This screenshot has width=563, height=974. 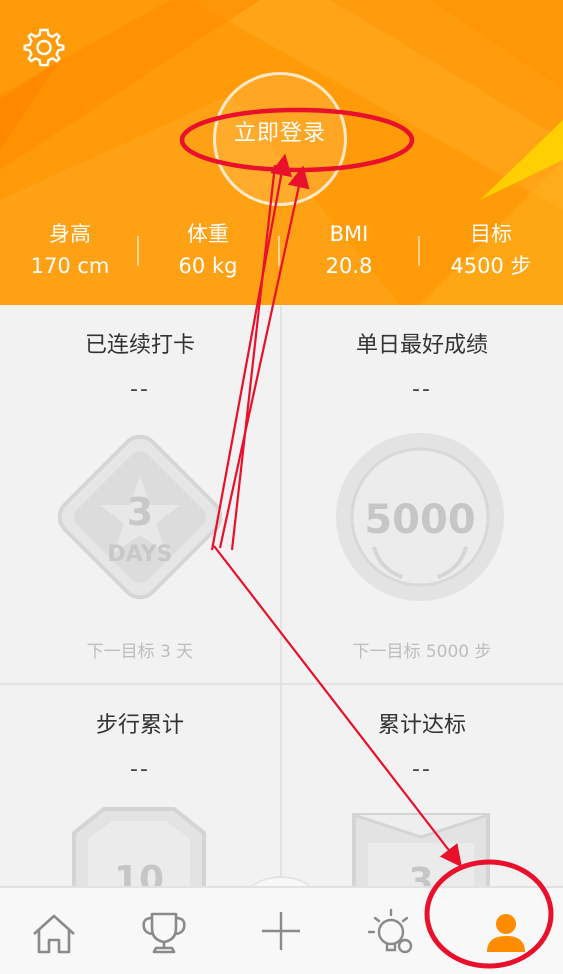 I want to click on tab-add, so click(x=281, y=931).